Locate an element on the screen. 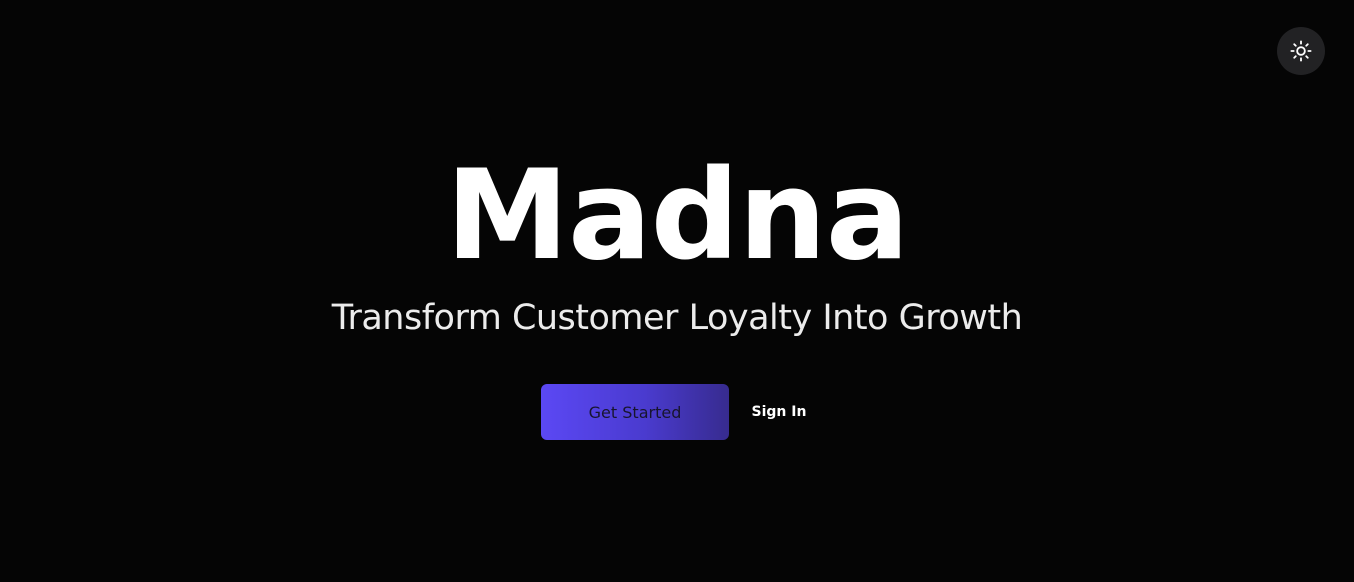 Image resolution: width=1354 pixels, height=582 pixels. theme-toggle-button is located at coordinates (1301, 51).